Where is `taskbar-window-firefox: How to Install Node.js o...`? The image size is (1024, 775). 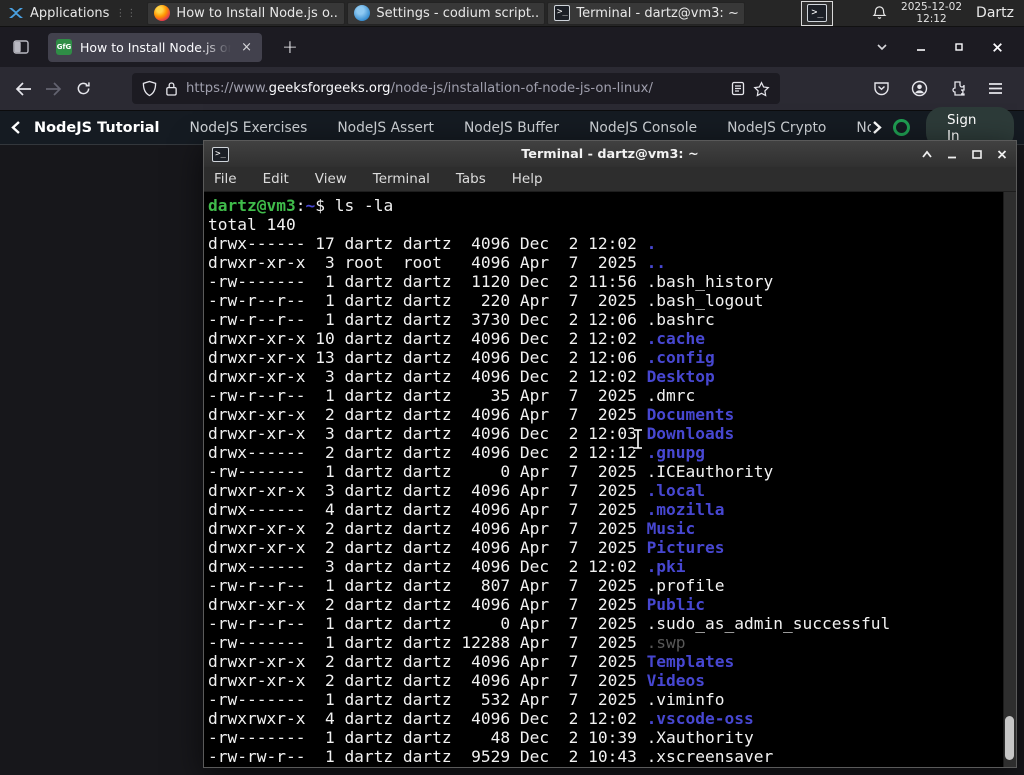 taskbar-window-firefox: How to Install Node.js o... is located at coordinates (246, 13).